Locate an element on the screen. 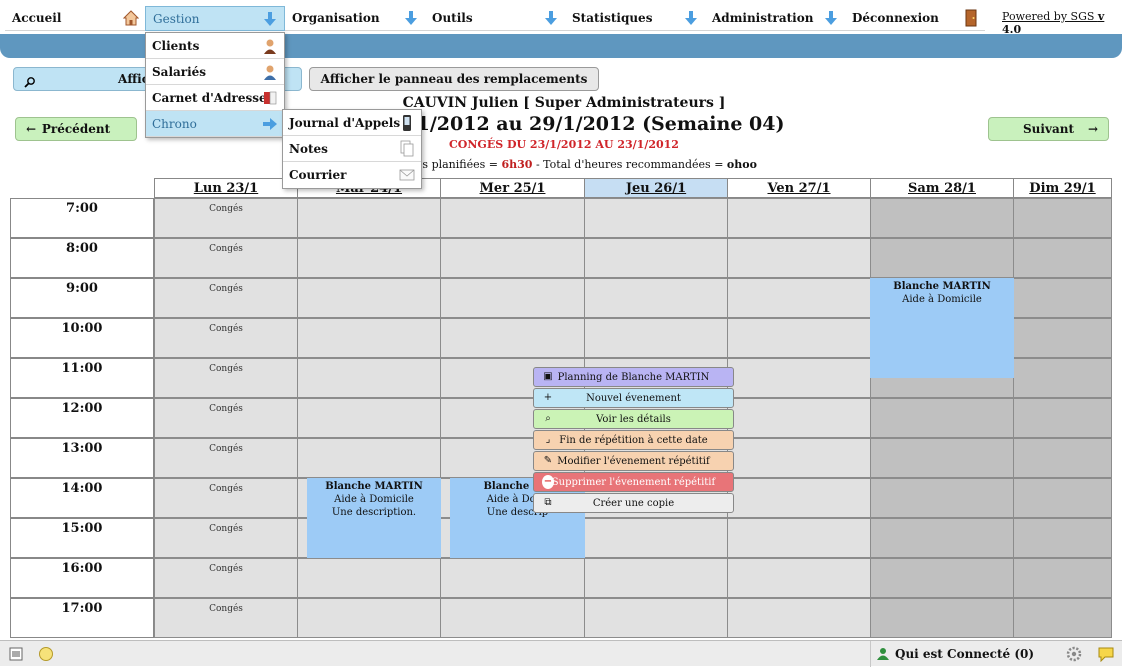 The image size is (1122, 667). context-menu-item: ⧉ Créer une copie is located at coordinates (633, 503).